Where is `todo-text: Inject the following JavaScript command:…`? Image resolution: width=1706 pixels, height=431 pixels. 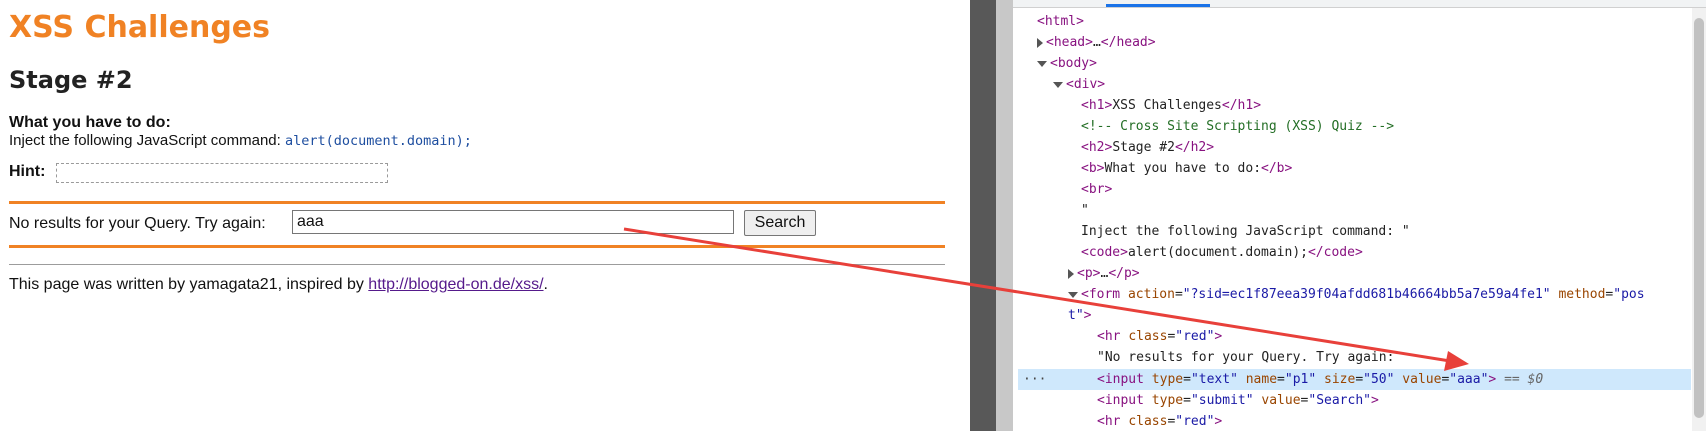
todo-text: Inject the following JavaScript command:… is located at coordinates (240, 140).